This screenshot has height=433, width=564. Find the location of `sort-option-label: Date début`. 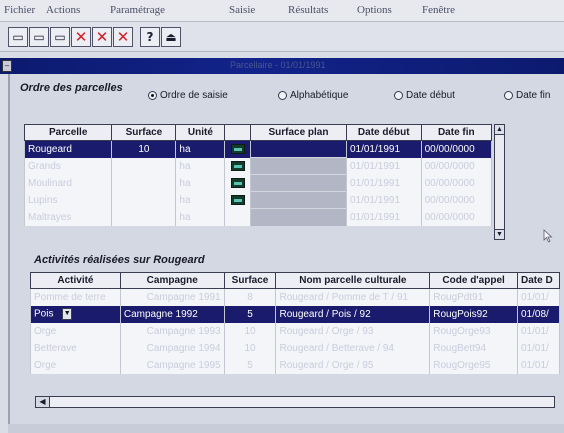

sort-option-label: Date début is located at coordinates (430, 95).